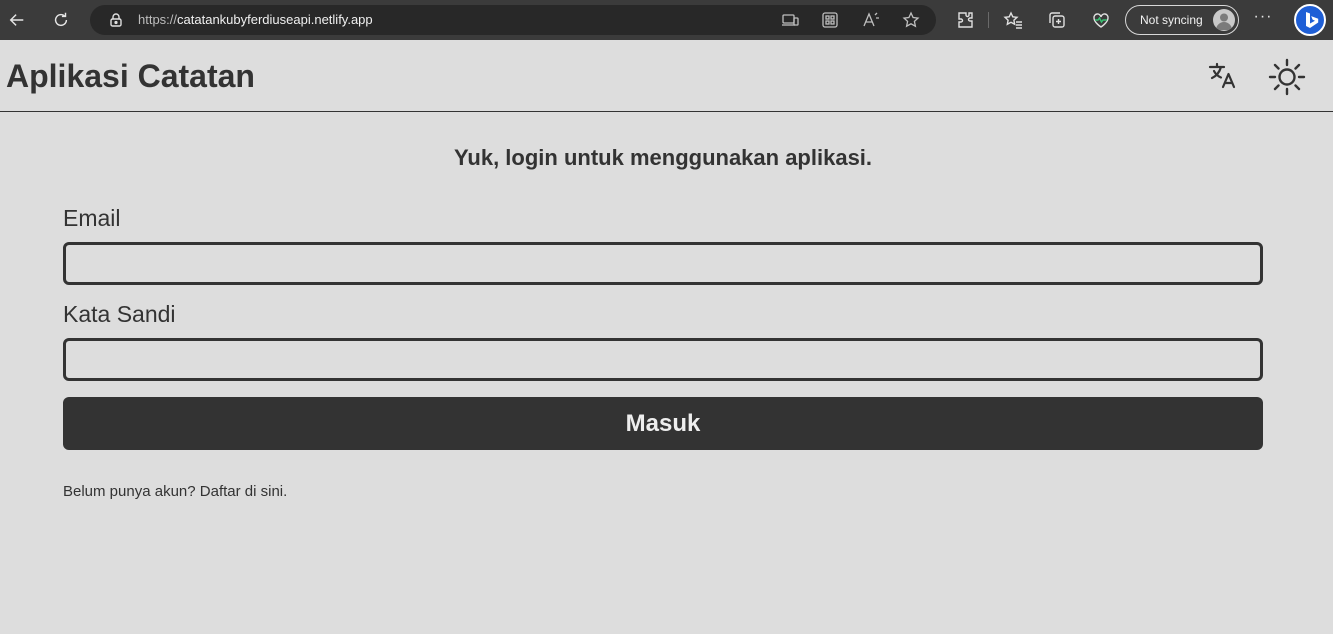 This screenshot has height=634, width=1333. Describe the element at coordinates (666, 76) in the screenshot. I see `app-header: Aplikasi Catatan` at that location.